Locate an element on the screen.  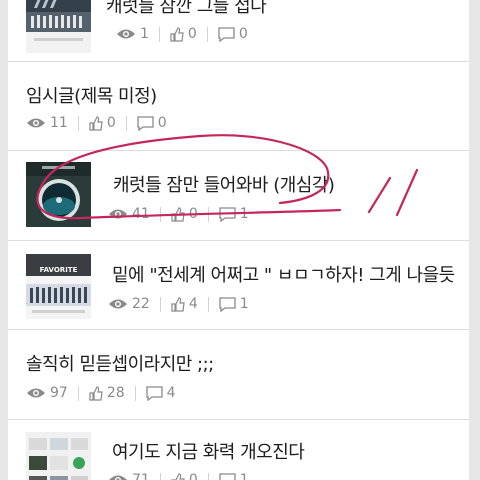
post-meta: 22 4 1 is located at coordinates (178, 304).